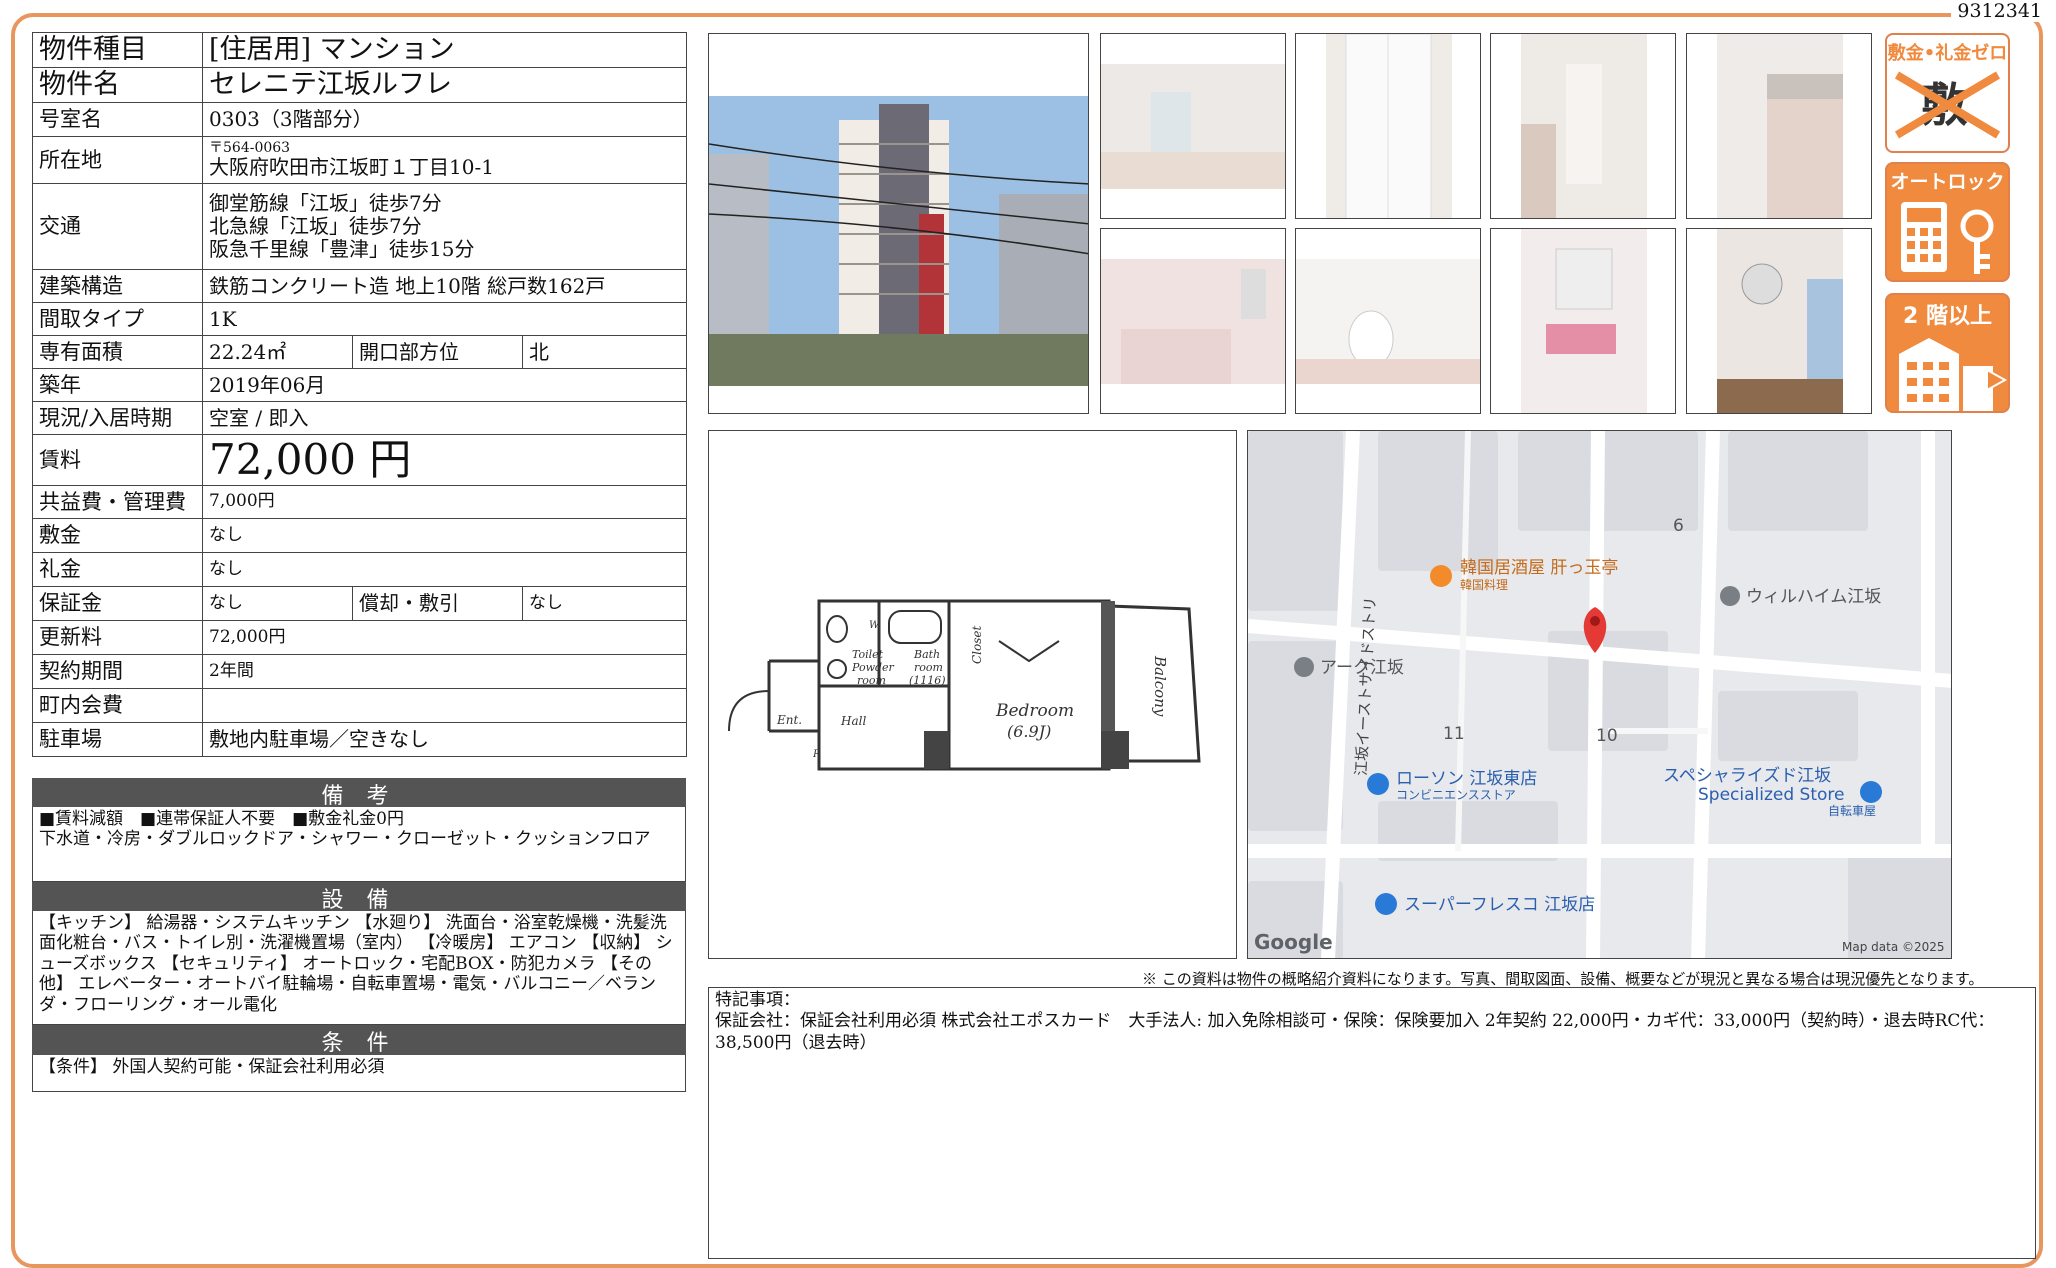 The image size is (2056, 1268). Describe the element at coordinates (117, 319) in the screenshot. I see `layout-label: 間取タイプ` at that location.